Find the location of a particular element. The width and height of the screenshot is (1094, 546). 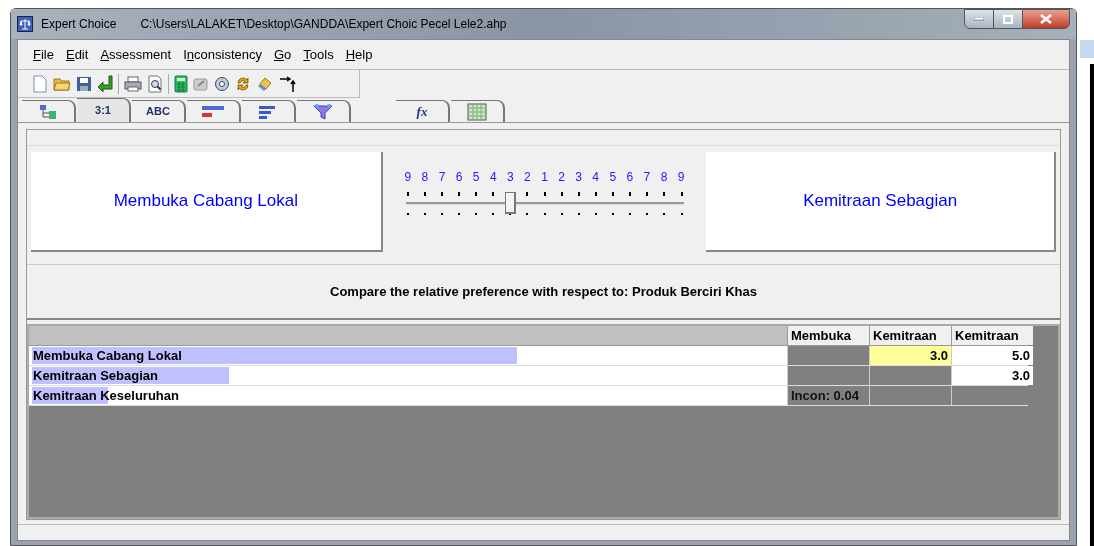

maximize-button is located at coordinates (1008, 19).